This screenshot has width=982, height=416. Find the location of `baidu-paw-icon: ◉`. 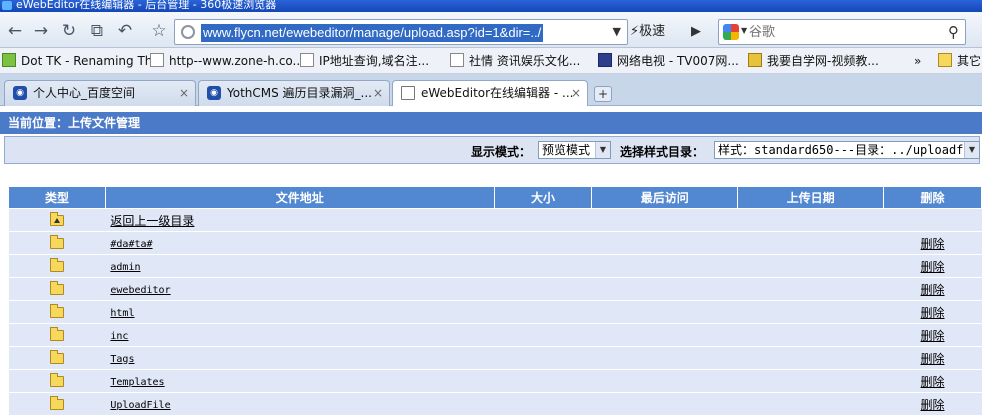

baidu-paw-icon: ◉ is located at coordinates (20, 93).